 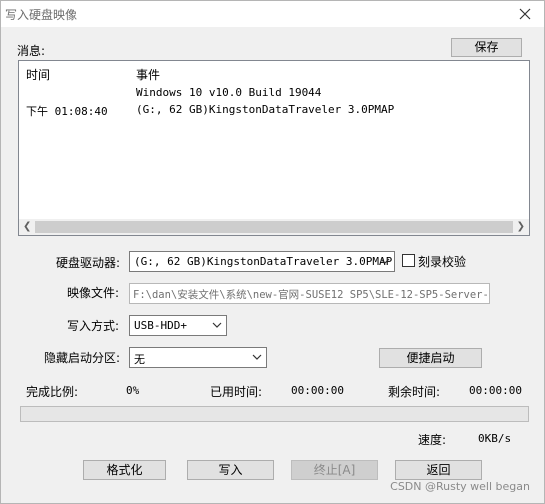 What do you see at coordinates (82, 358) in the screenshot?
I see `hidden-partition-label: 隐藏启动分区:` at bounding box center [82, 358].